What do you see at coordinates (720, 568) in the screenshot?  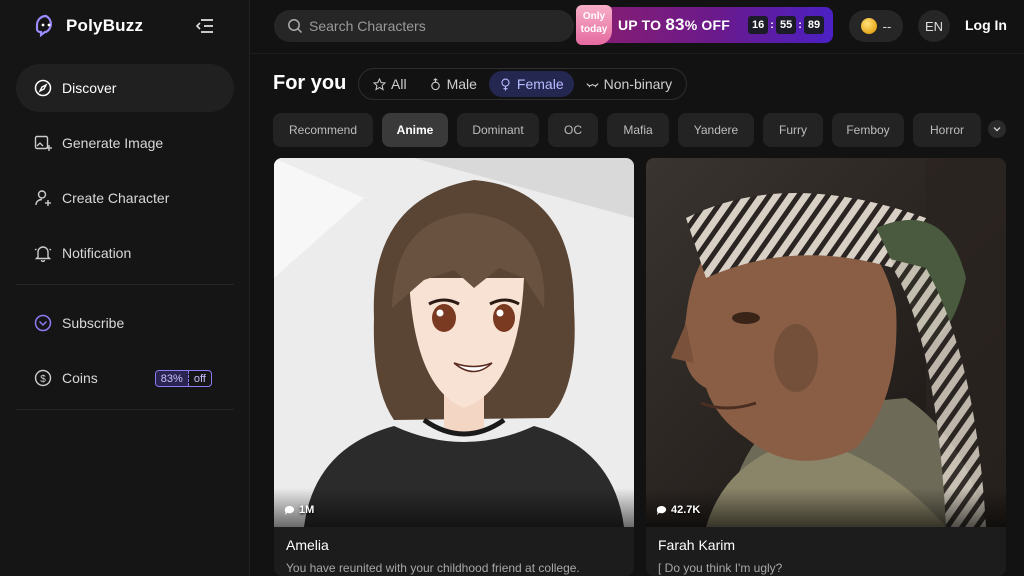 I see `character-description: [ Do you think I'm ugly?` at bounding box center [720, 568].